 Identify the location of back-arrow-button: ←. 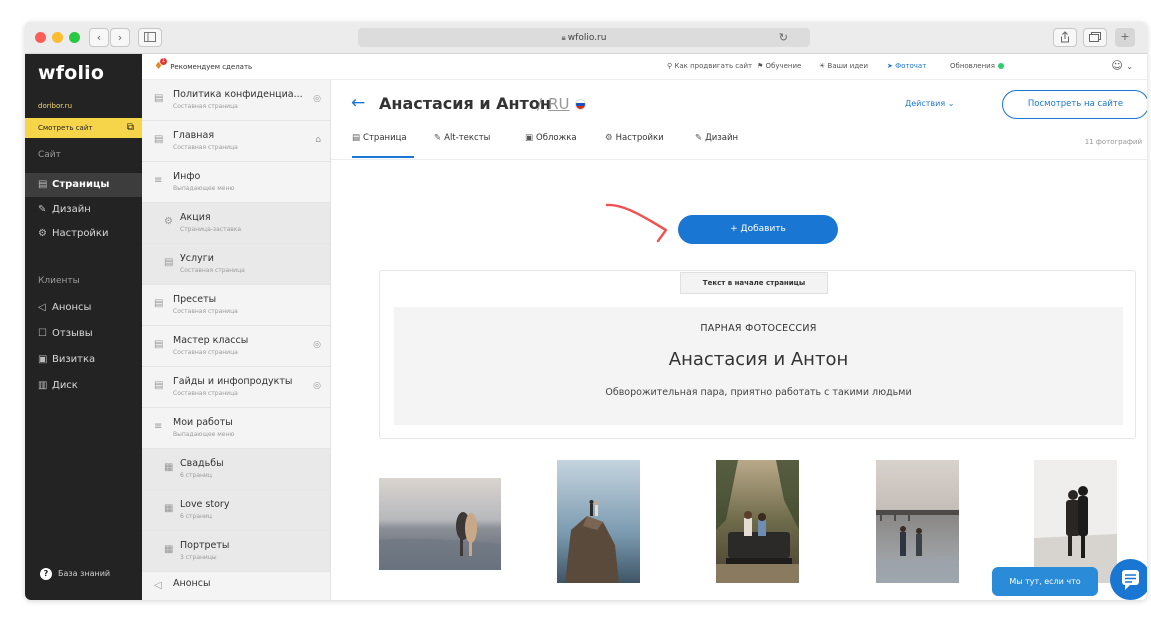
(358, 103).